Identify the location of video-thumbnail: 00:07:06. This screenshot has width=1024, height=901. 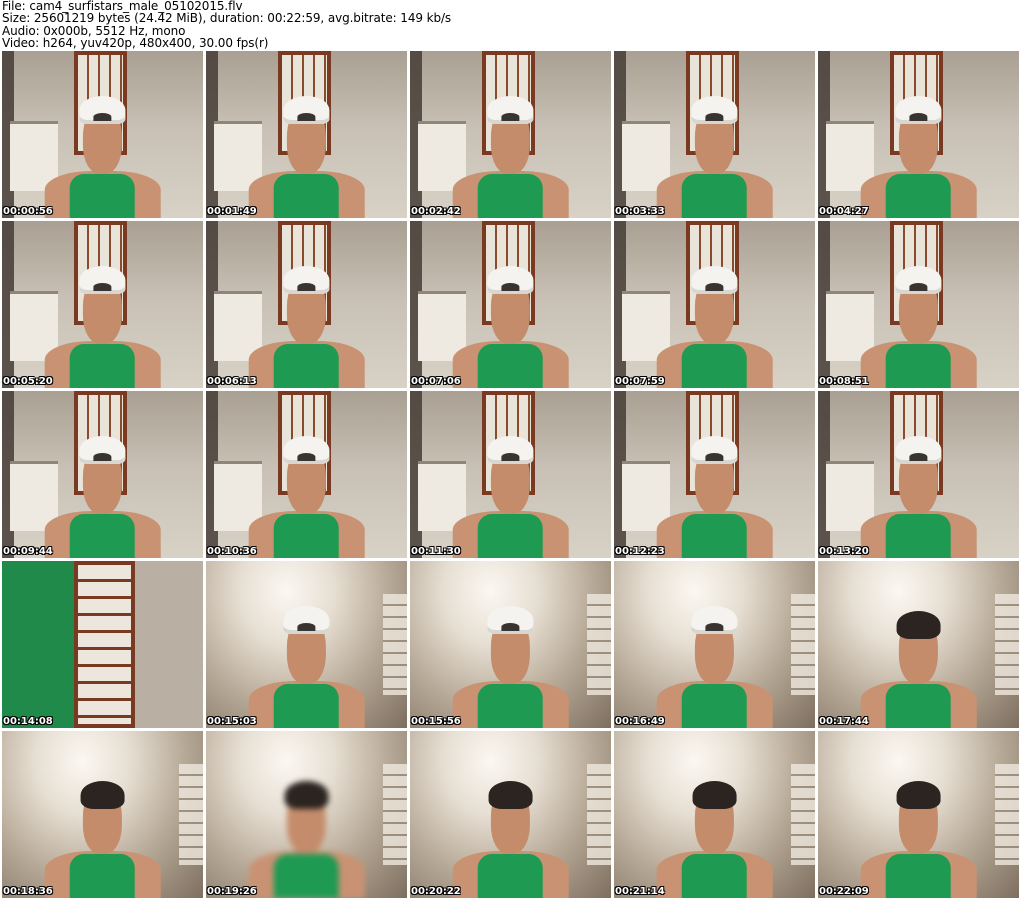
(510, 304).